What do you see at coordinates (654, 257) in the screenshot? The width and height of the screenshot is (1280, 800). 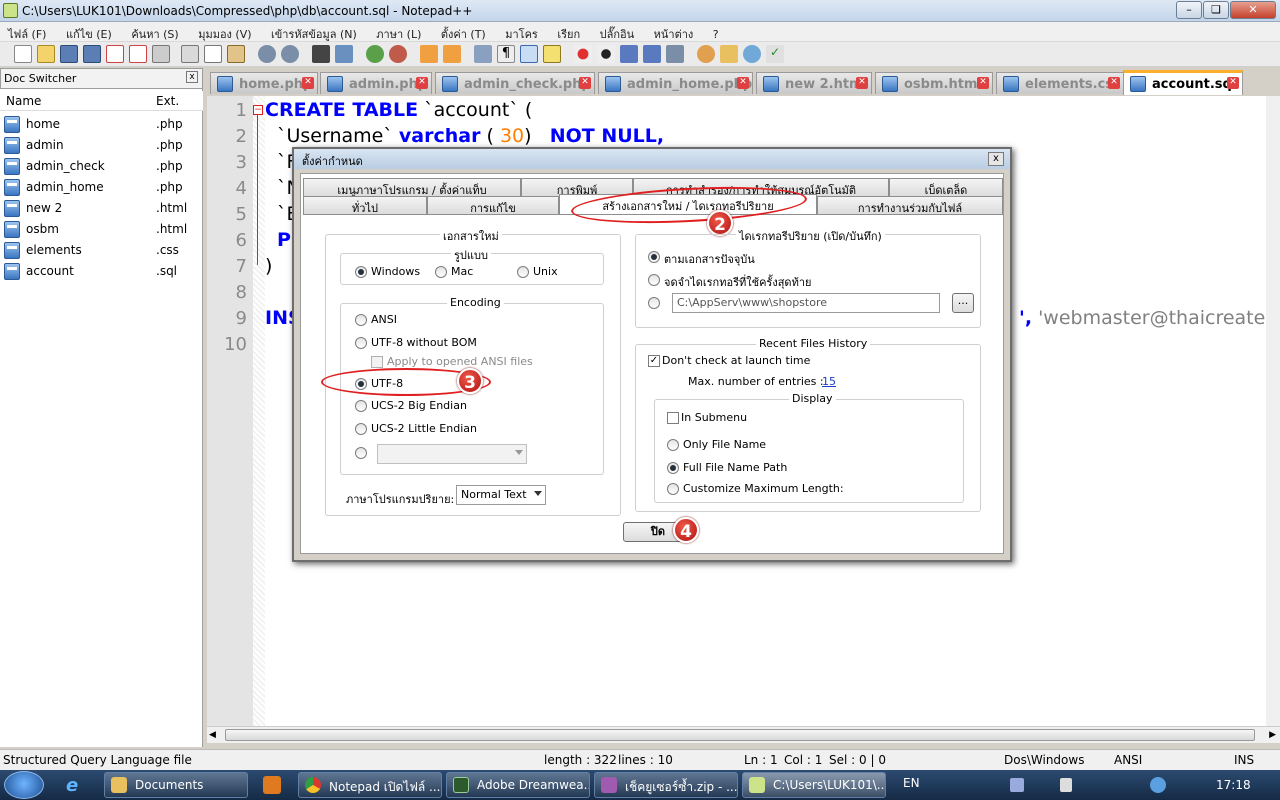 I see `radio-follow-current-doc` at bounding box center [654, 257].